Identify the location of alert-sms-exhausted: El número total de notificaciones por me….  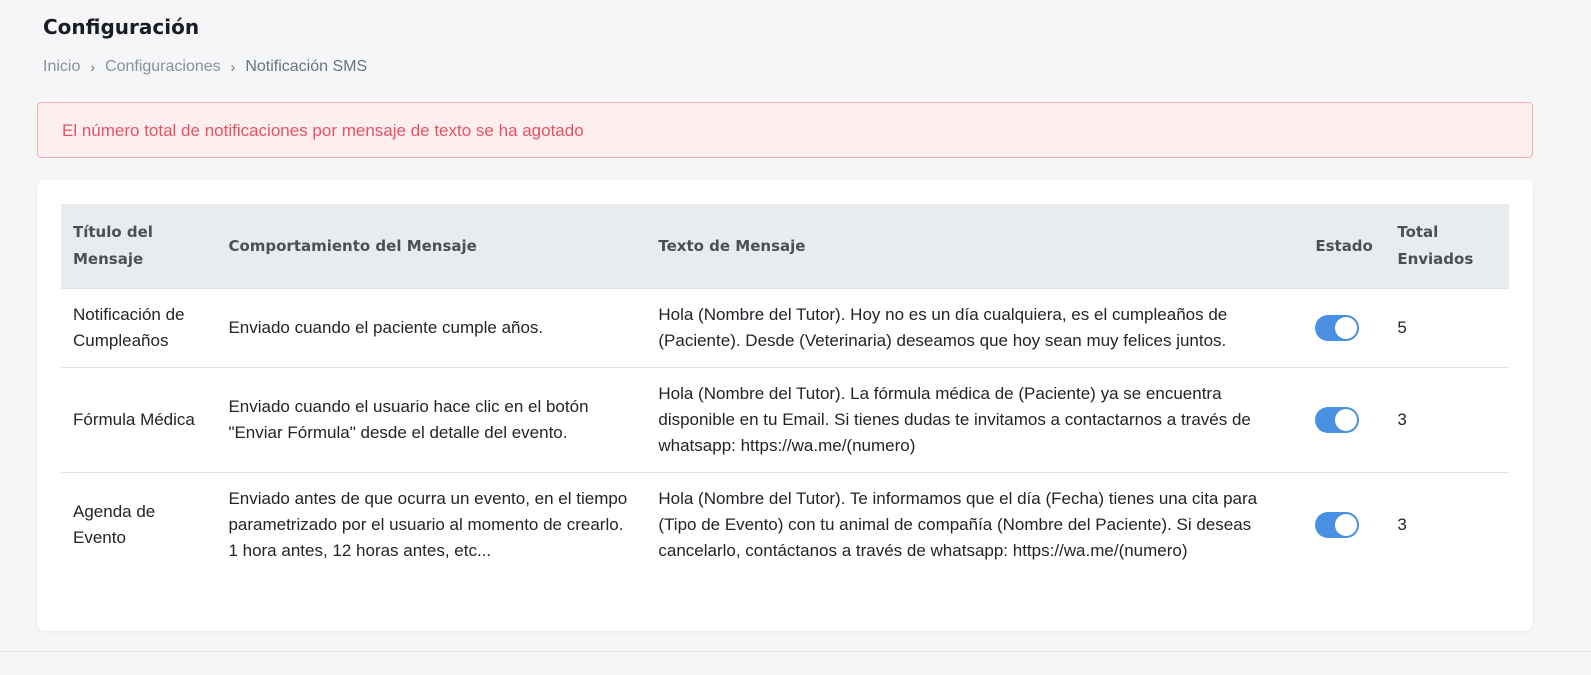
(785, 130).